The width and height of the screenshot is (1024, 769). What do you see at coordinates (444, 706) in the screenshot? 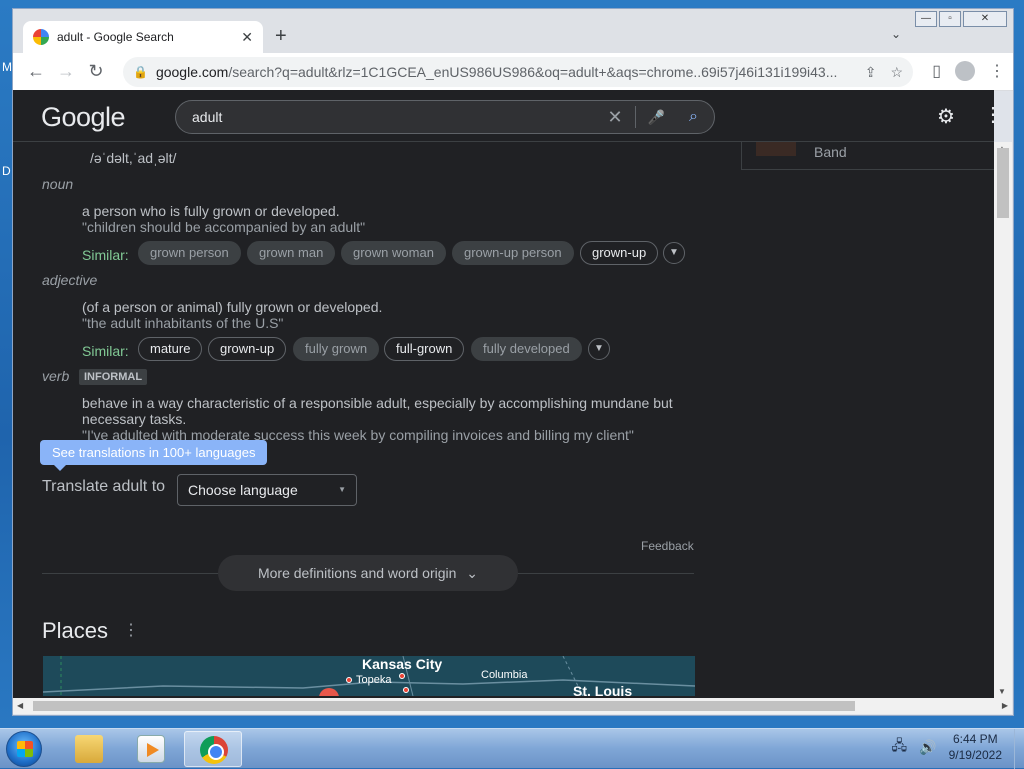
I see `horizontal-scroll-thumb` at bounding box center [444, 706].